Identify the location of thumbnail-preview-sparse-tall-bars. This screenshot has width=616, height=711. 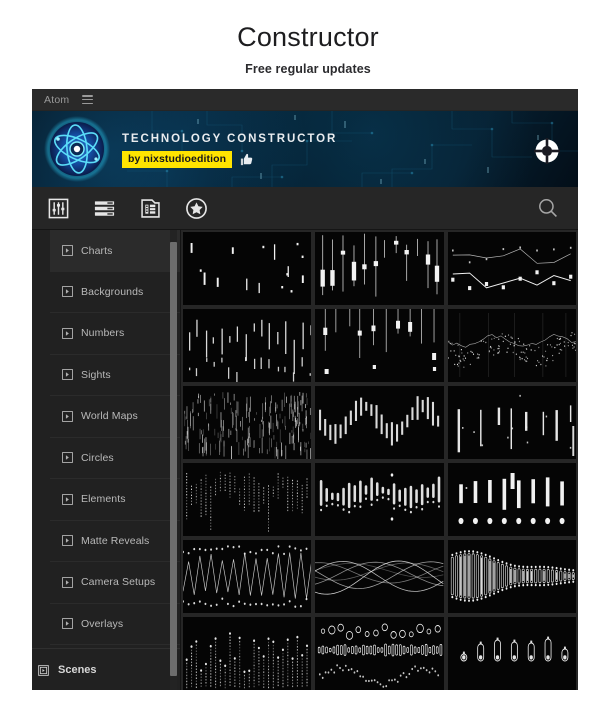
(515, 425).